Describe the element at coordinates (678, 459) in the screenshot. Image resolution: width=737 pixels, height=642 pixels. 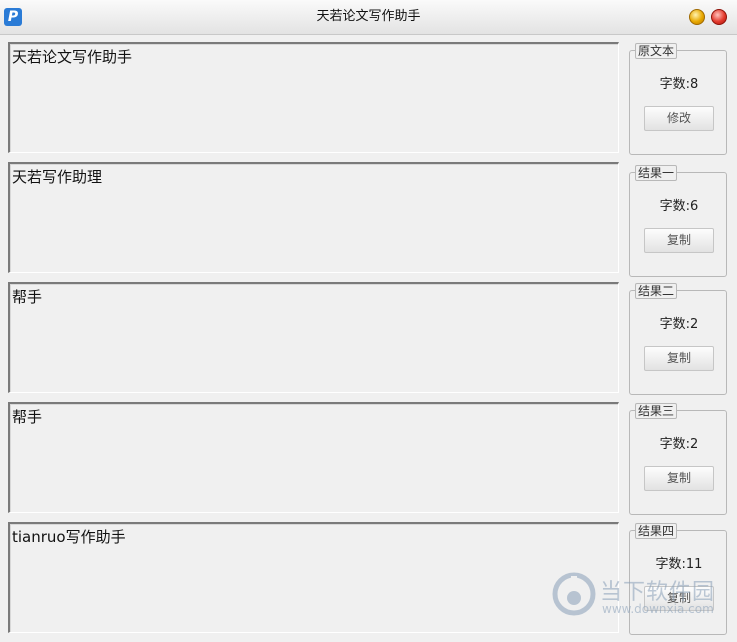
I see `result-3-group: 结果三 字数:2 复制` at that location.